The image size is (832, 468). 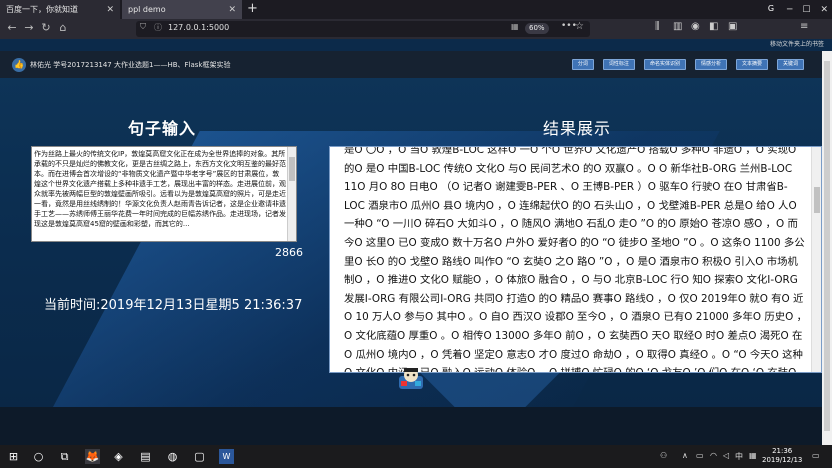 What do you see at coordinates (226, 456) in the screenshot?
I see `word-icon: W` at bounding box center [226, 456].